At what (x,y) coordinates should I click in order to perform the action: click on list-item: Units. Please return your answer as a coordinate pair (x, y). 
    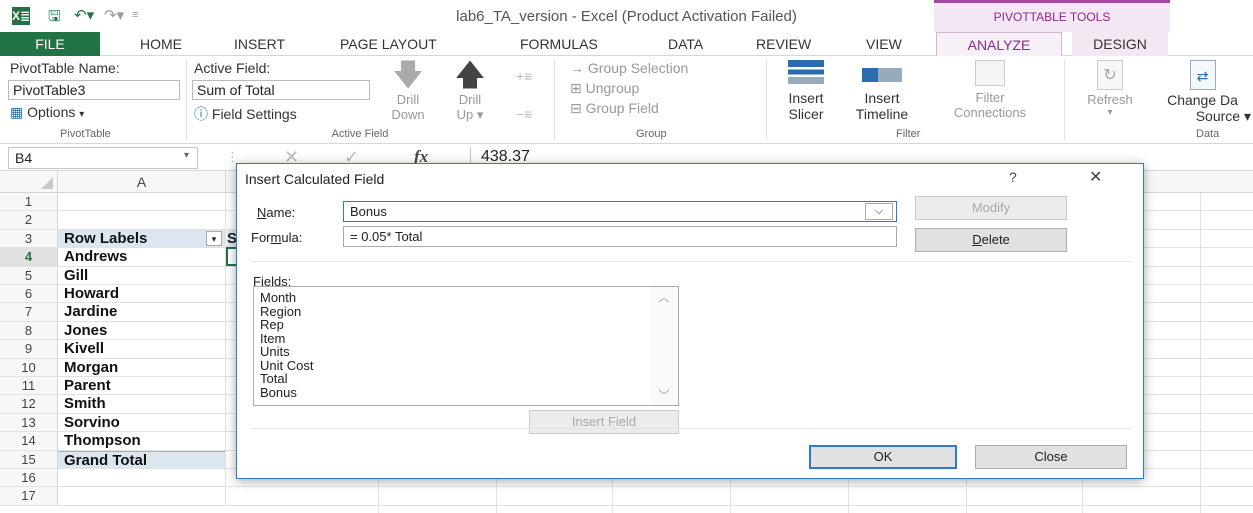
    Looking at the image, I should click on (275, 352).